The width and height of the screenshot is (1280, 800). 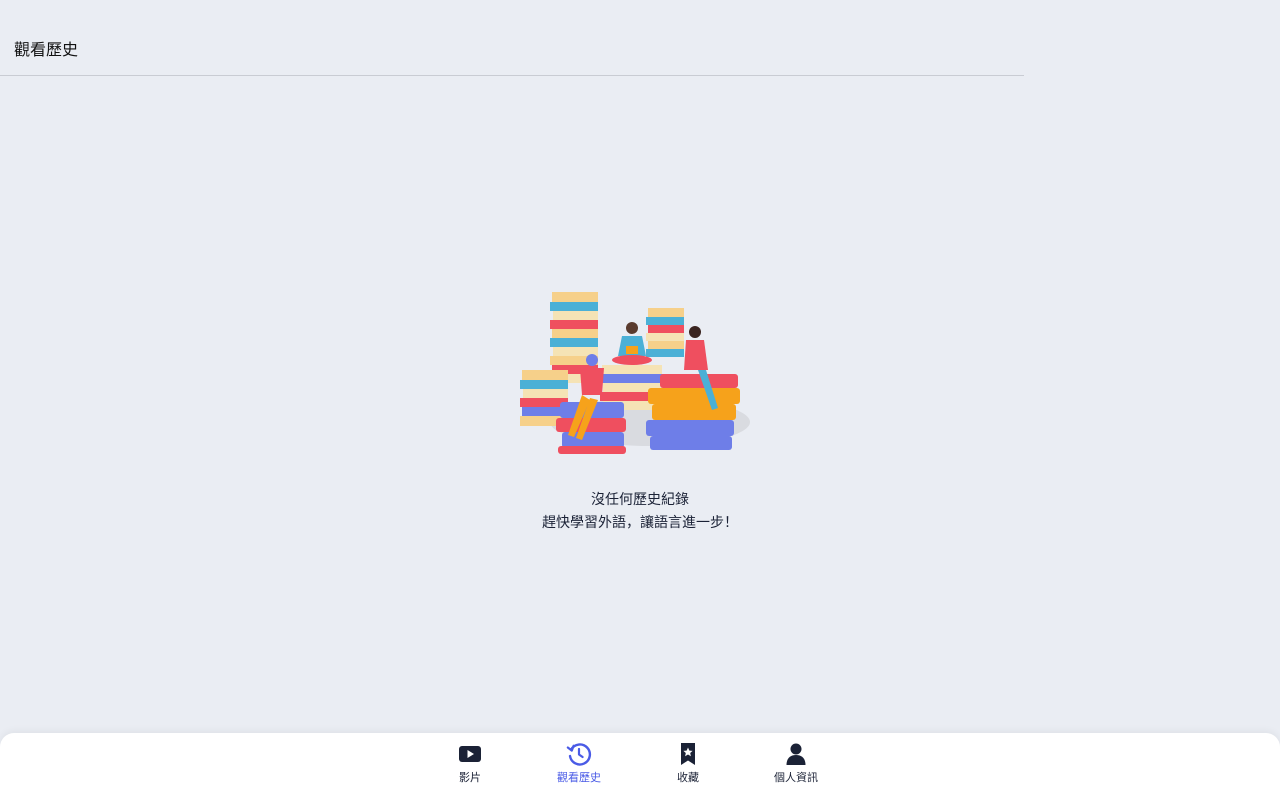 I want to click on tab-profile-label: 個人資訊, so click(x=796, y=777).